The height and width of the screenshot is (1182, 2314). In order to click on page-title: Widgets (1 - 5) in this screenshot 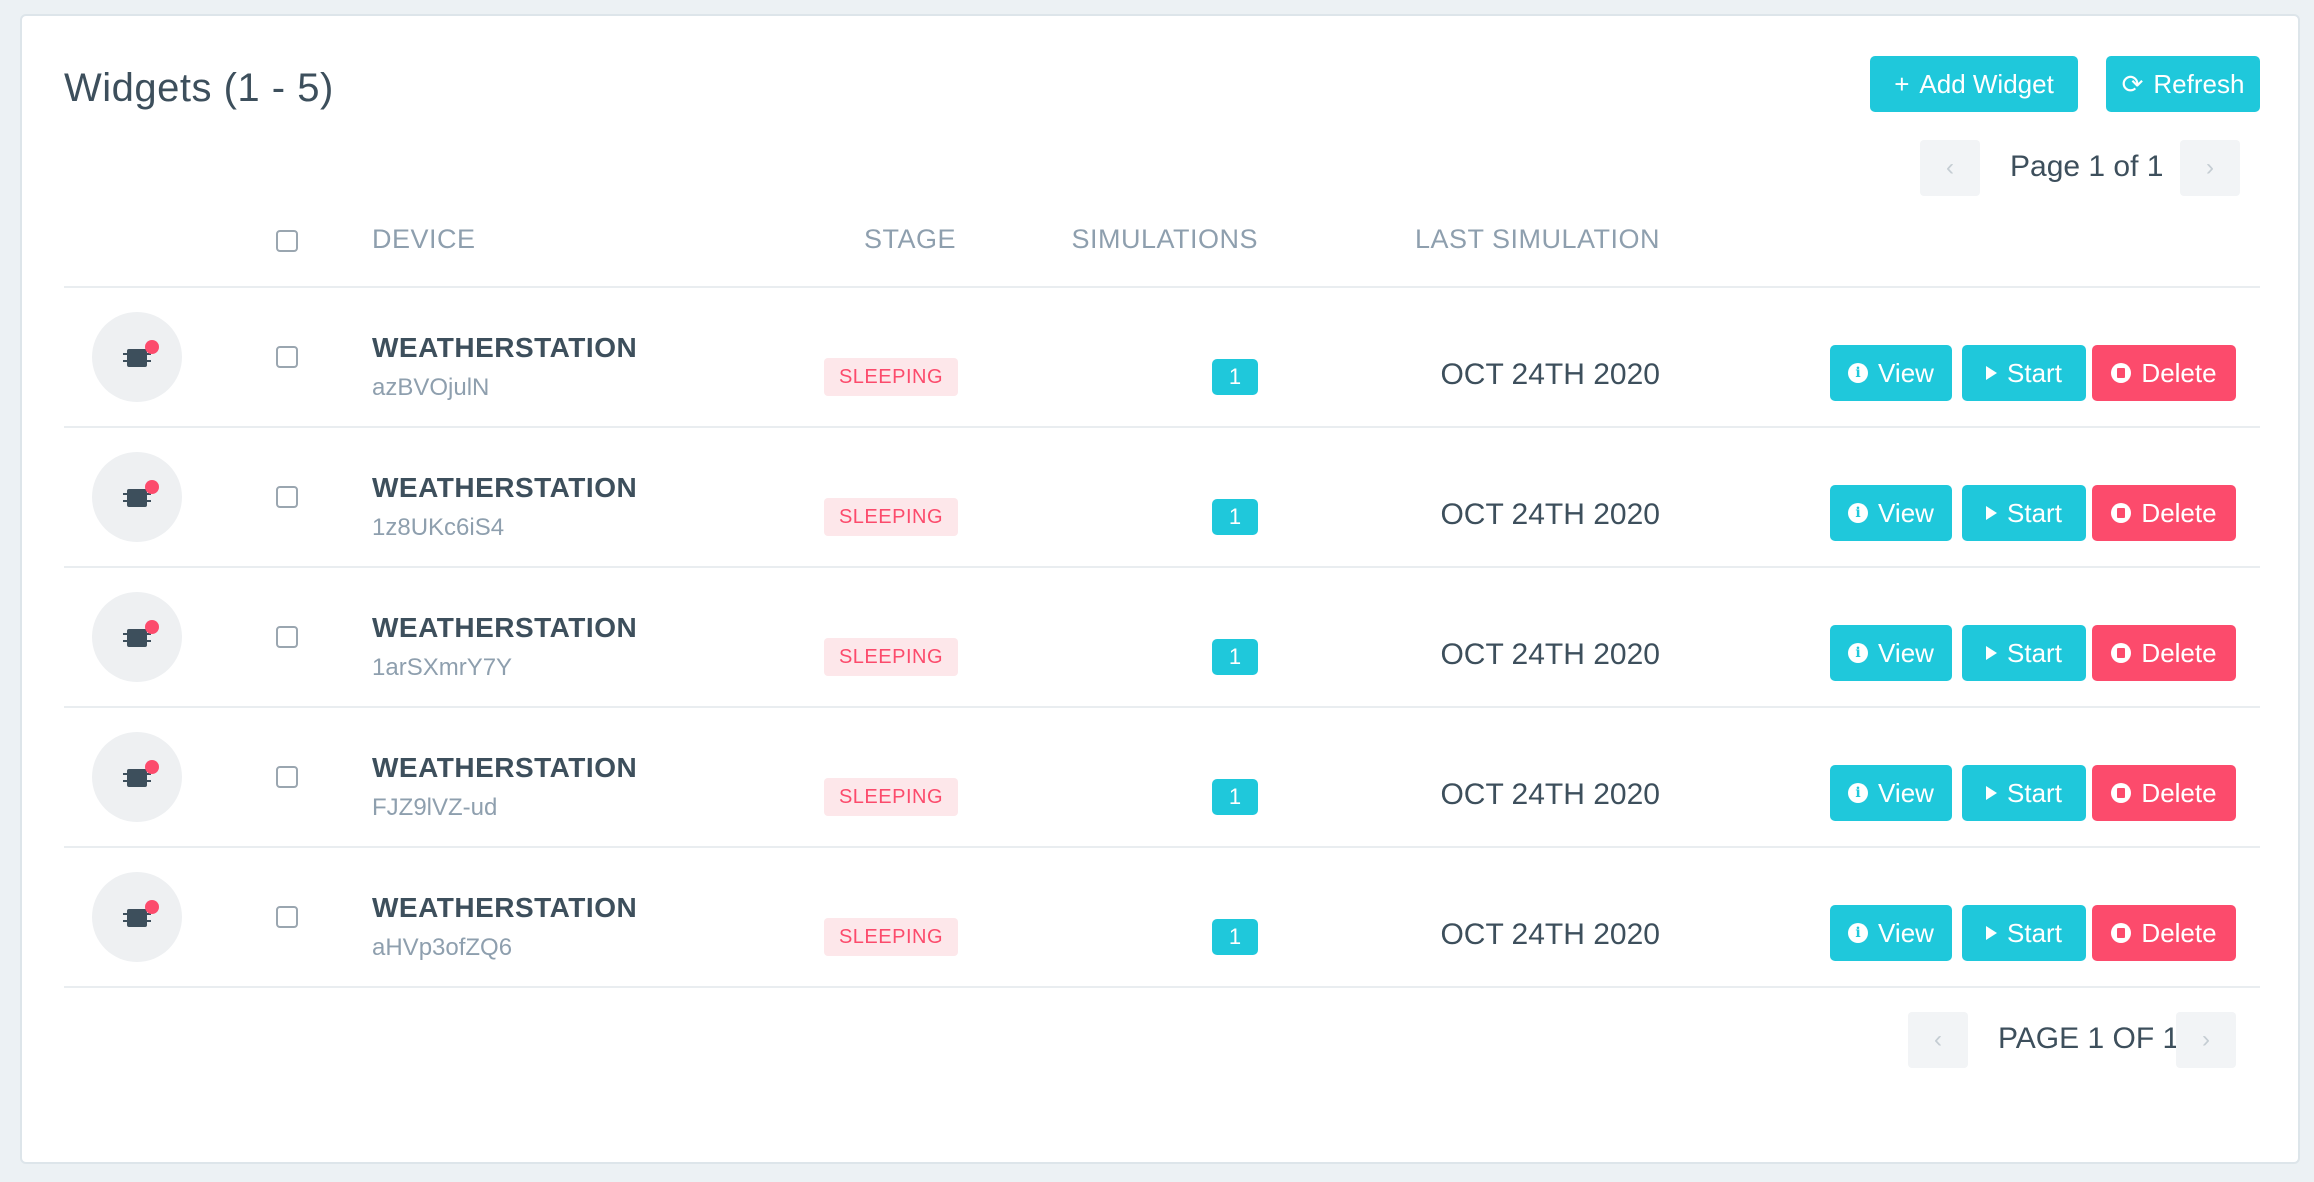, I will do `click(199, 88)`.